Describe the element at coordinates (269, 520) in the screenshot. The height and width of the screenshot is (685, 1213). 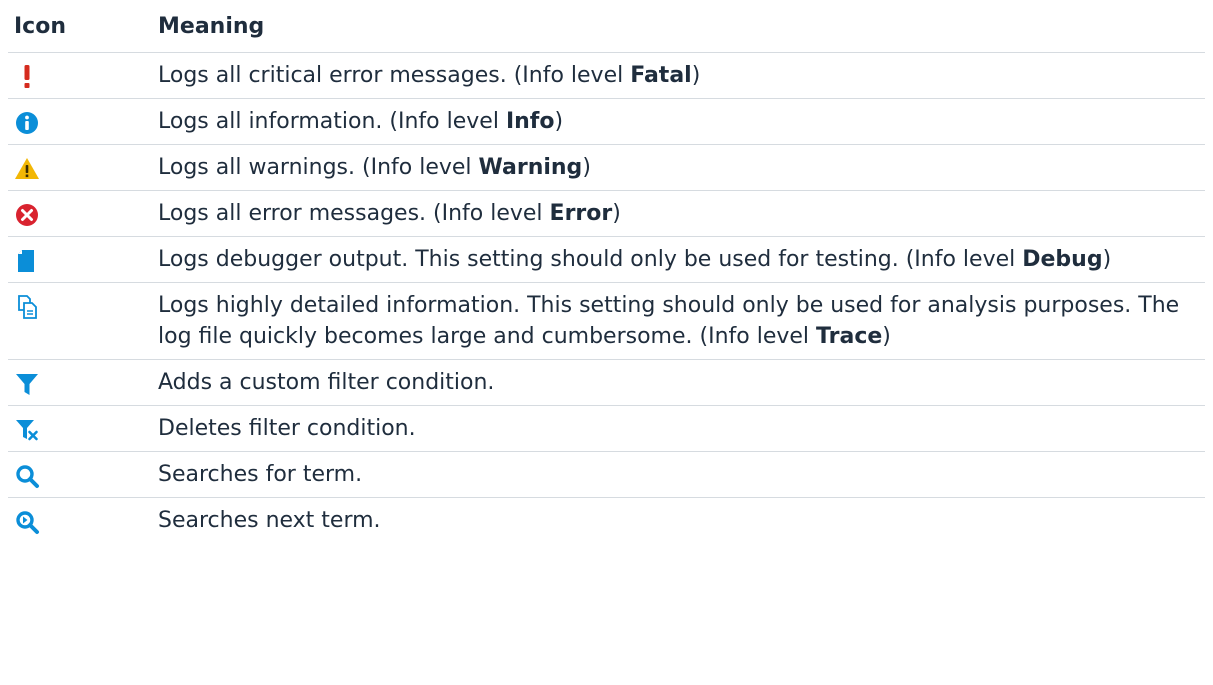
I see `row-meaning: Searches next term.` at that location.